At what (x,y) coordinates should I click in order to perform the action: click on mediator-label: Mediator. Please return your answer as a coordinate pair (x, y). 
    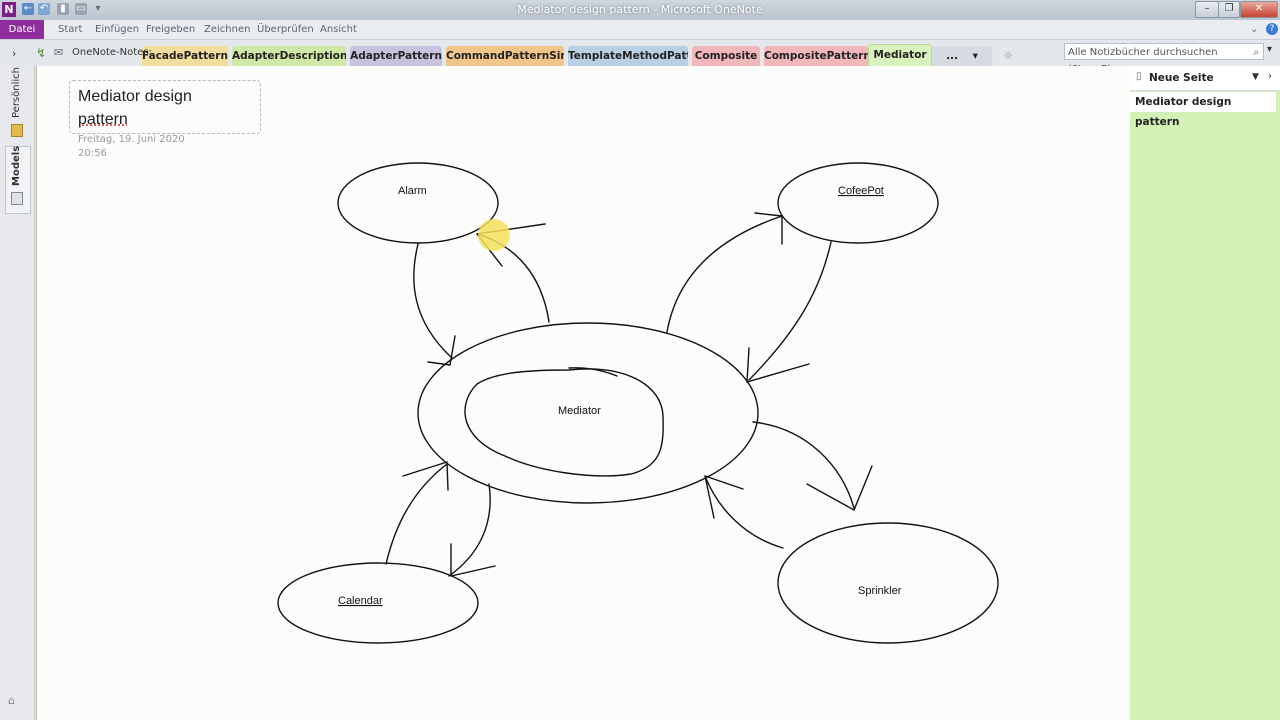
    Looking at the image, I should click on (579, 411).